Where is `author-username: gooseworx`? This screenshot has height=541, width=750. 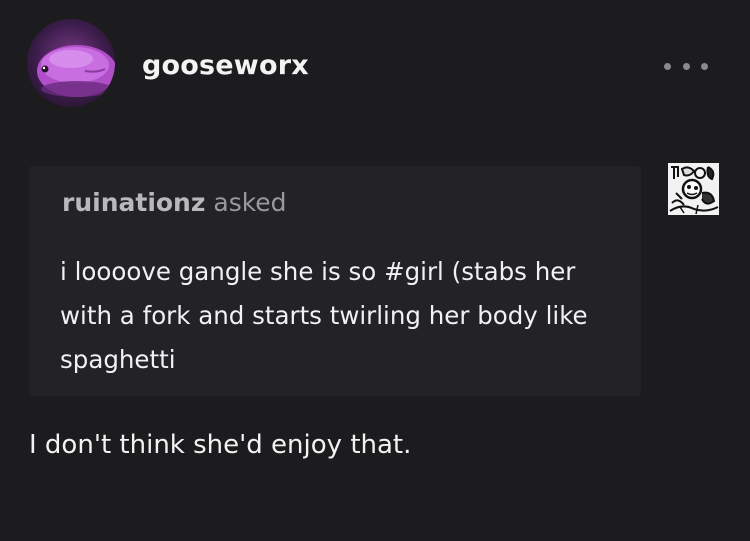 author-username: gooseworx is located at coordinates (225, 65).